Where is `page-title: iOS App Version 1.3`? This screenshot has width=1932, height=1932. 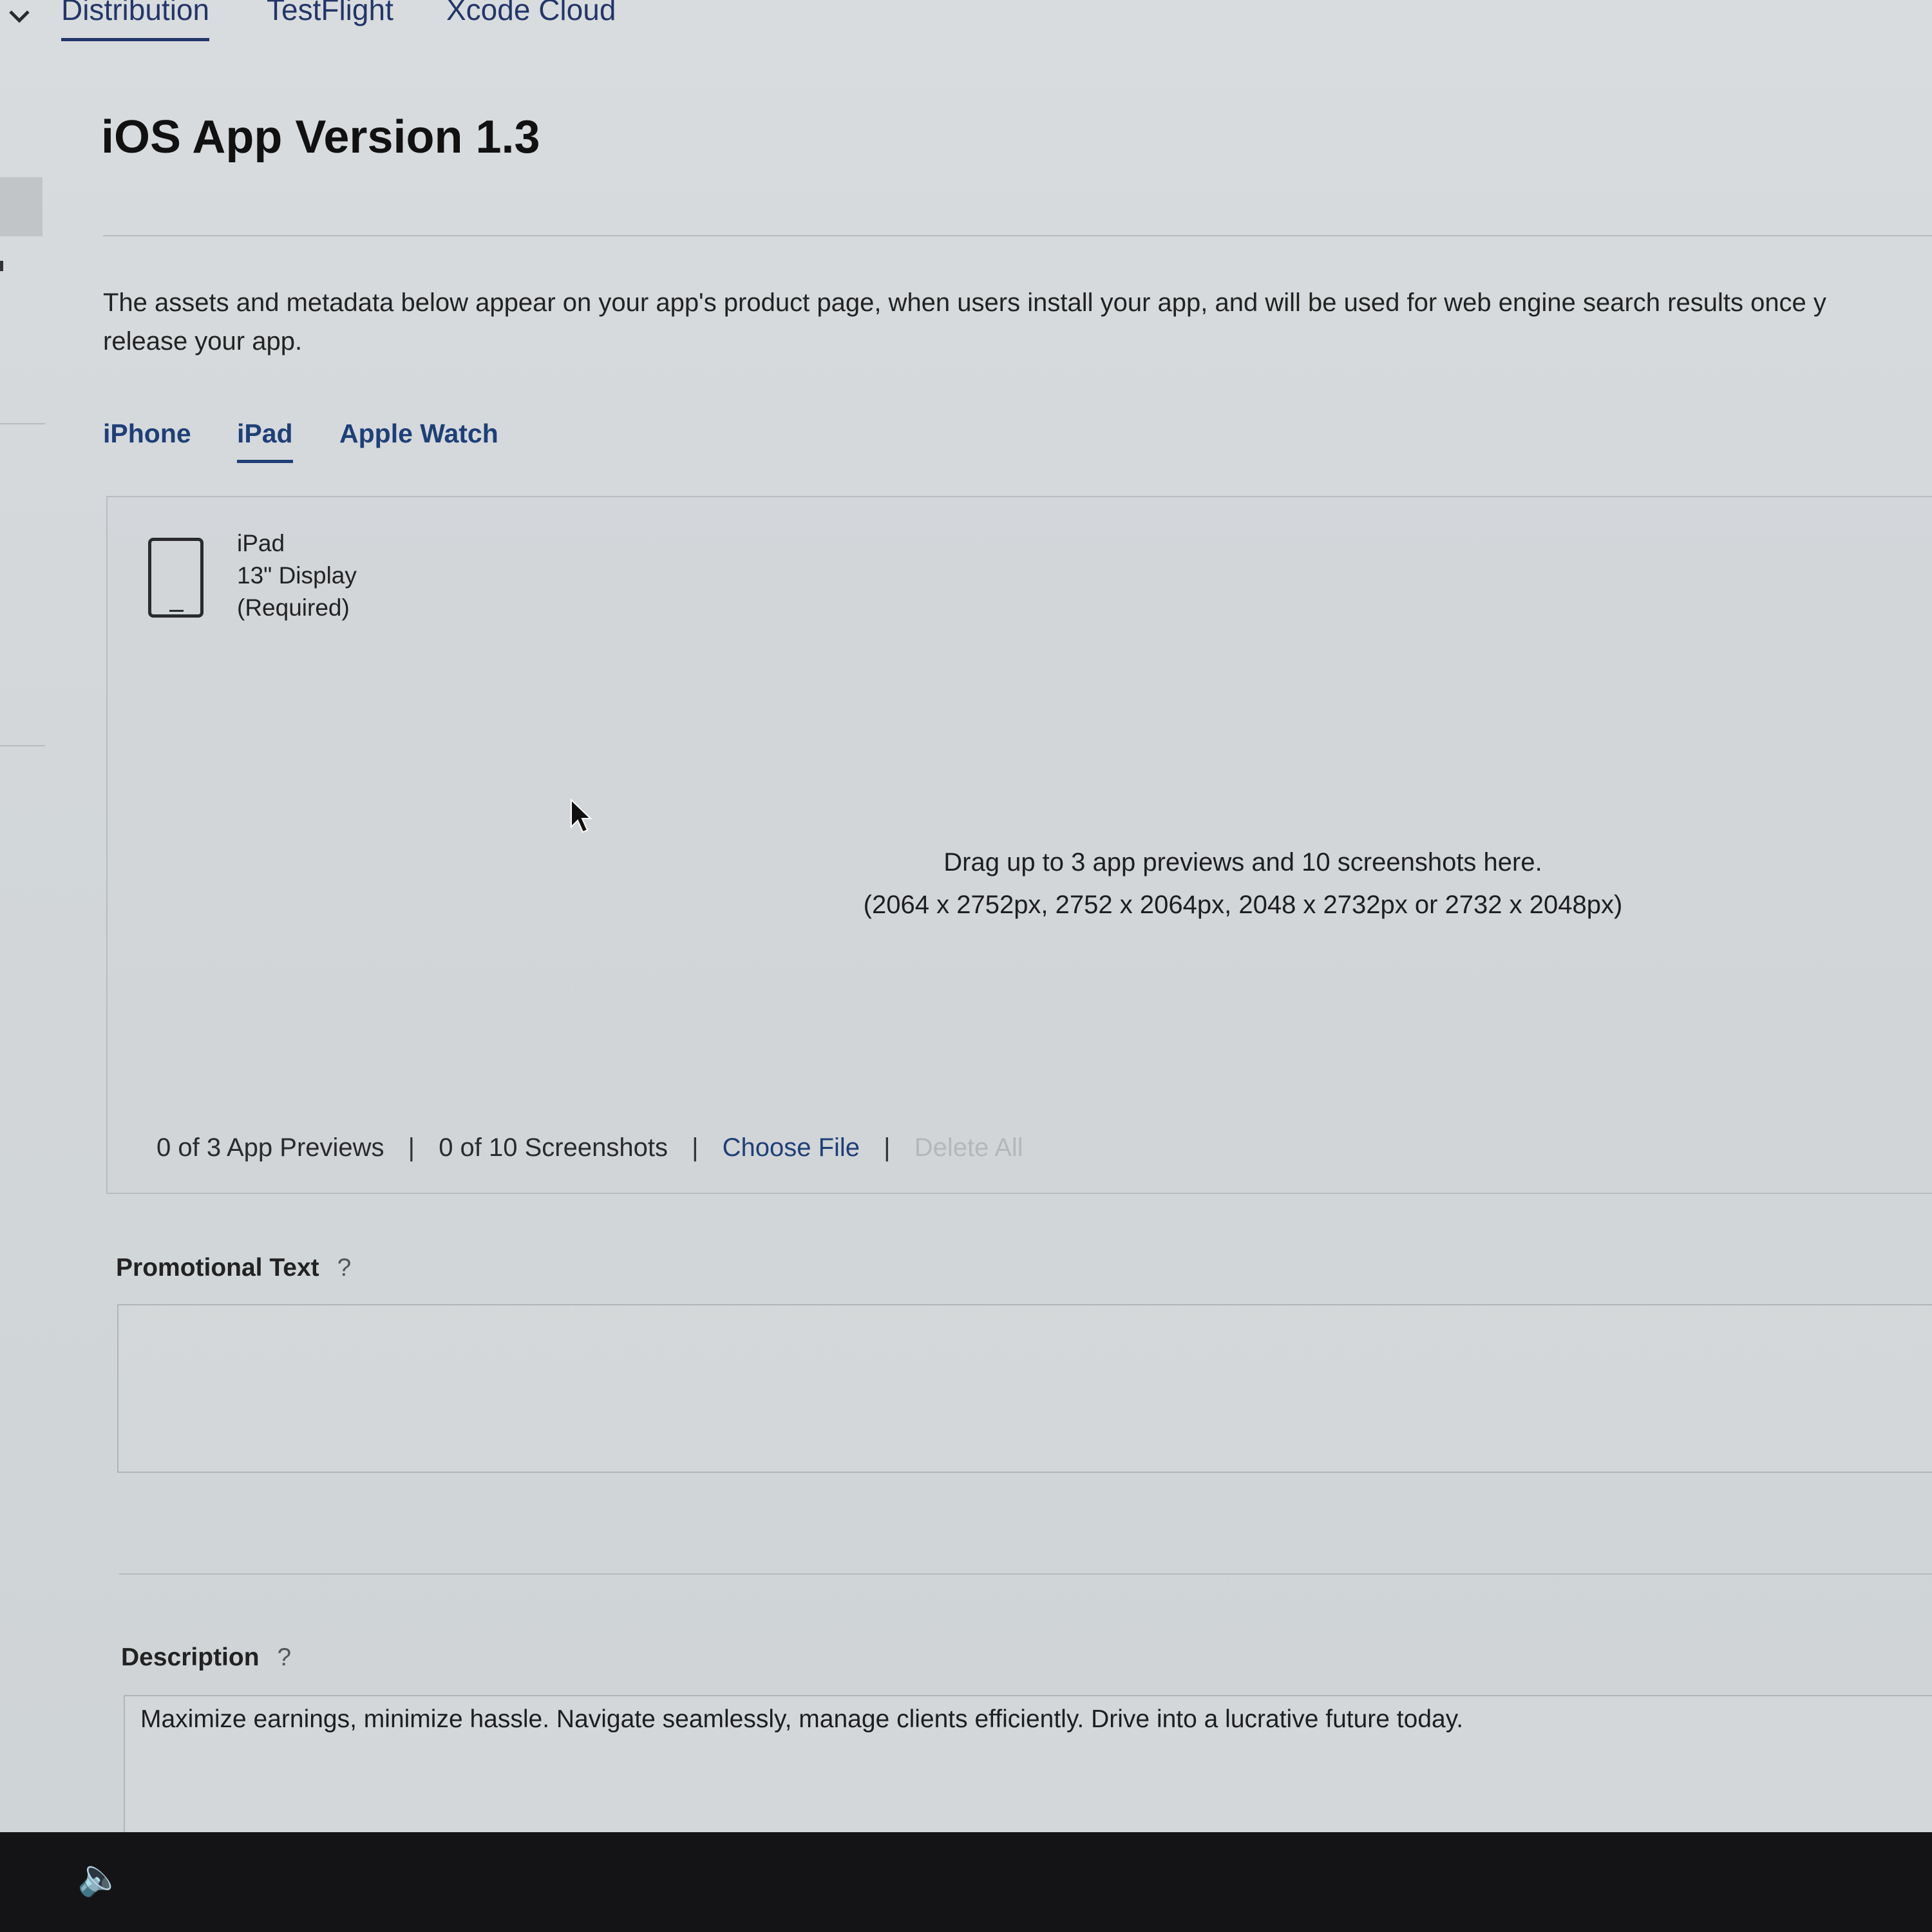
page-title: iOS App Version 1.3 is located at coordinates (320, 137).